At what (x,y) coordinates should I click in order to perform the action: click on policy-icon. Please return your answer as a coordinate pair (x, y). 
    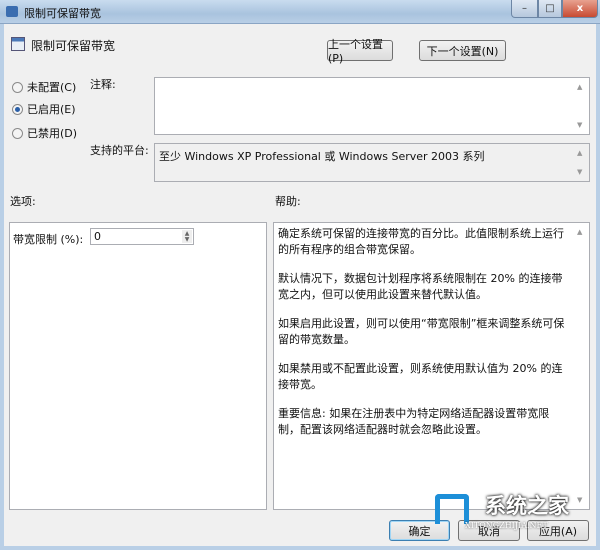
    Looking at the image, I should click on (18, 44).